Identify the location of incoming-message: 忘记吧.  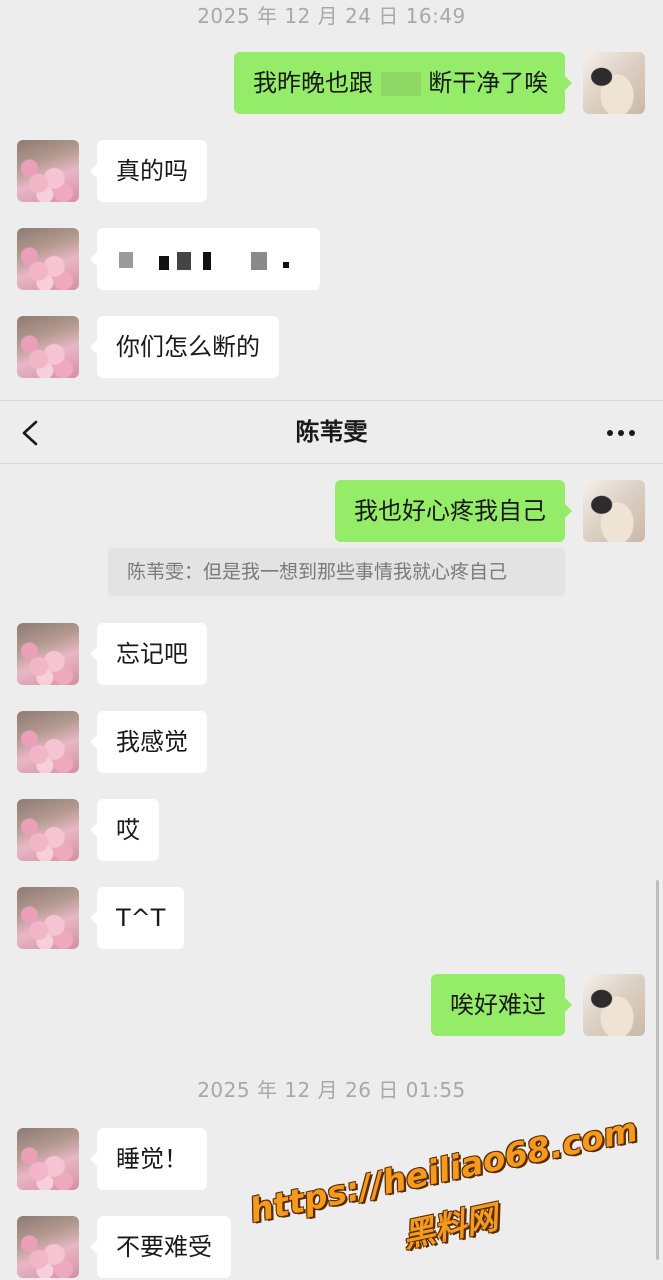
(148, 654).